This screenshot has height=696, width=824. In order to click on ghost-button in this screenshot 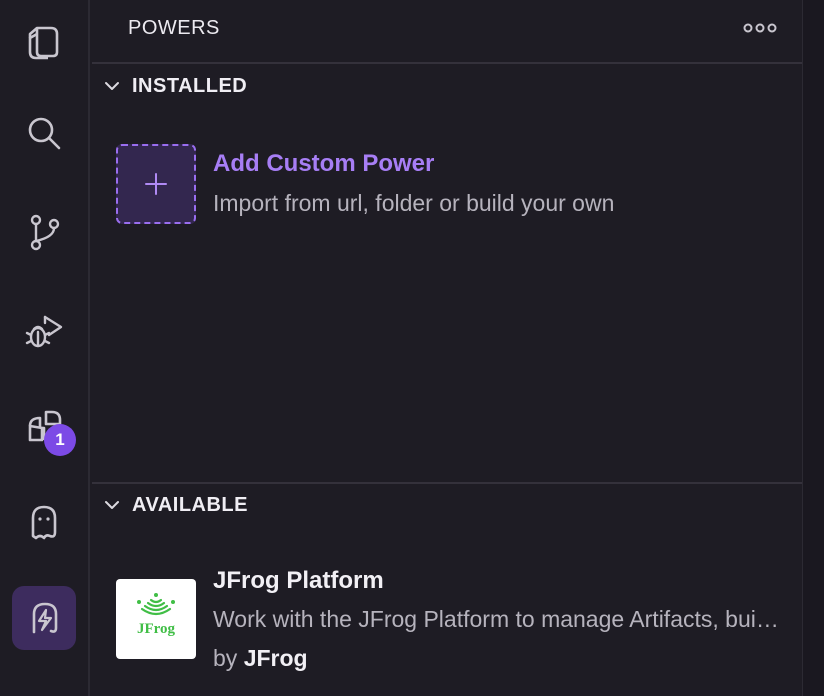, I will do `click(44, 522)`.